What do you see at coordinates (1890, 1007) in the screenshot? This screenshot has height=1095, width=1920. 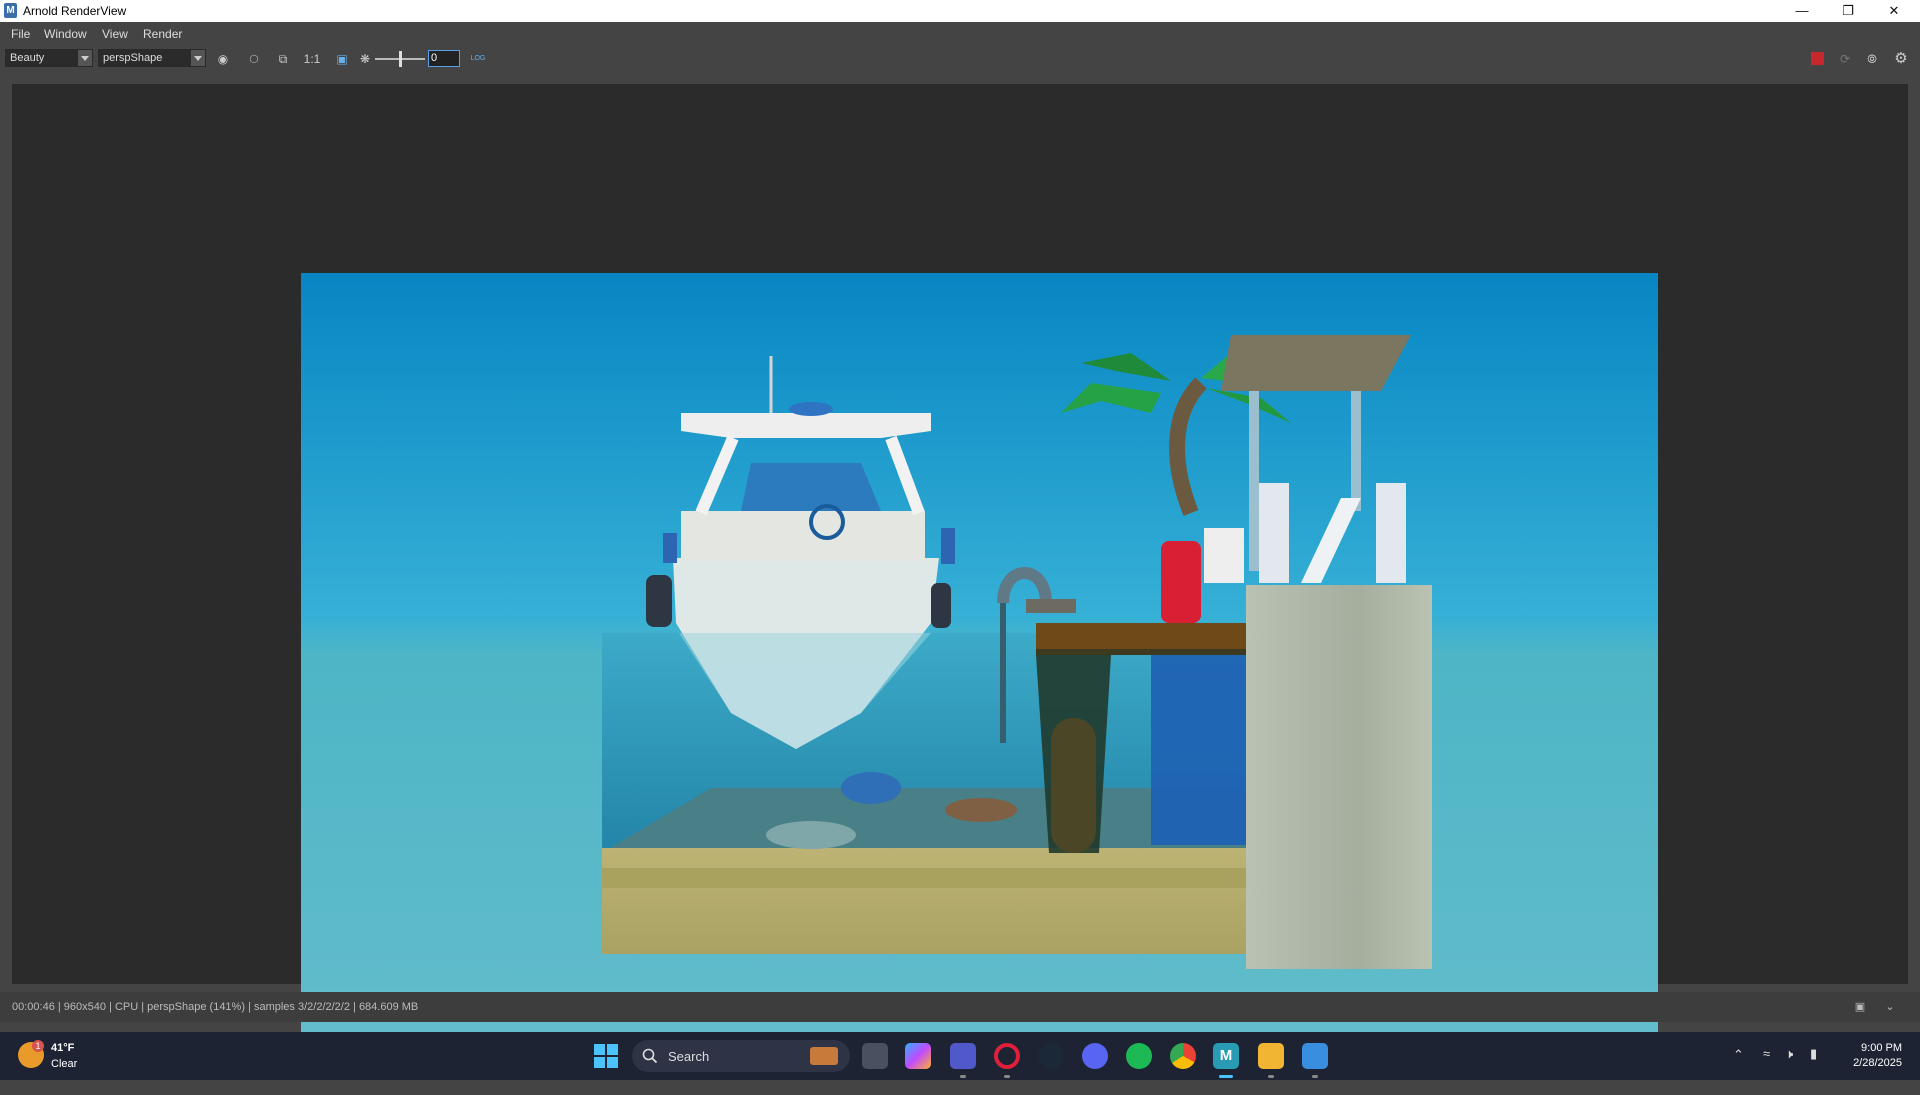 I see `chevron-down-icon: ⌄` at bounding box center [1890, 1007].